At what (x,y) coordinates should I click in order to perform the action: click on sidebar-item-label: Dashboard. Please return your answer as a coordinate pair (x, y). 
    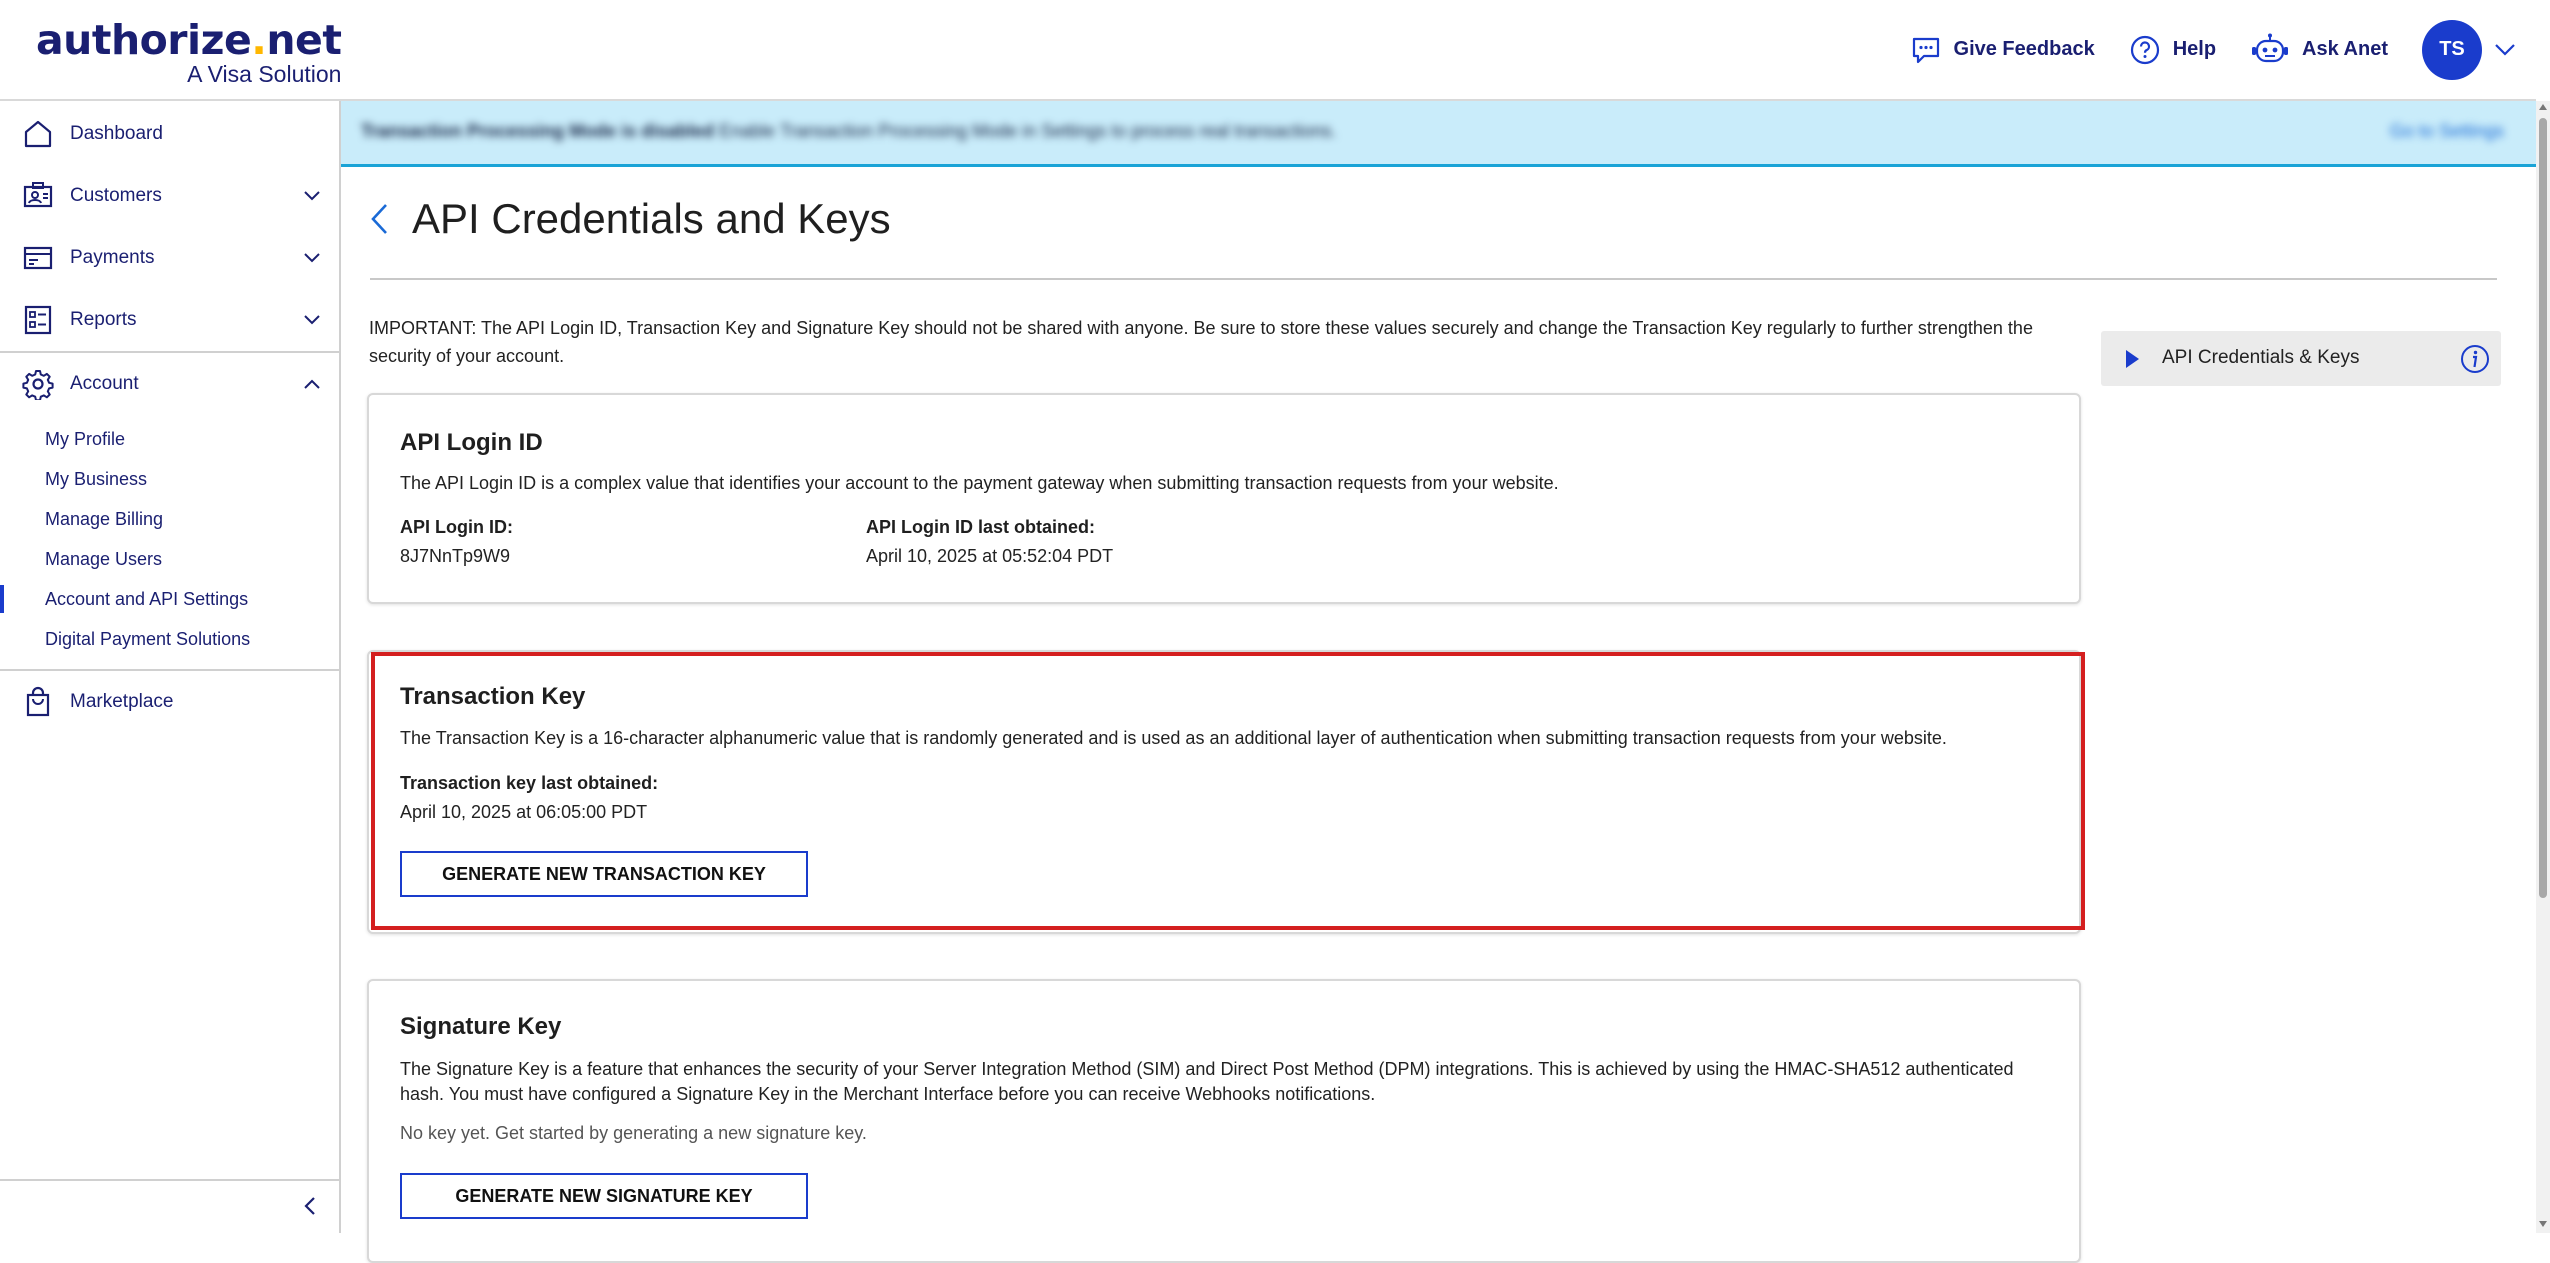
    Looking at the image, I should click on (116, 133).